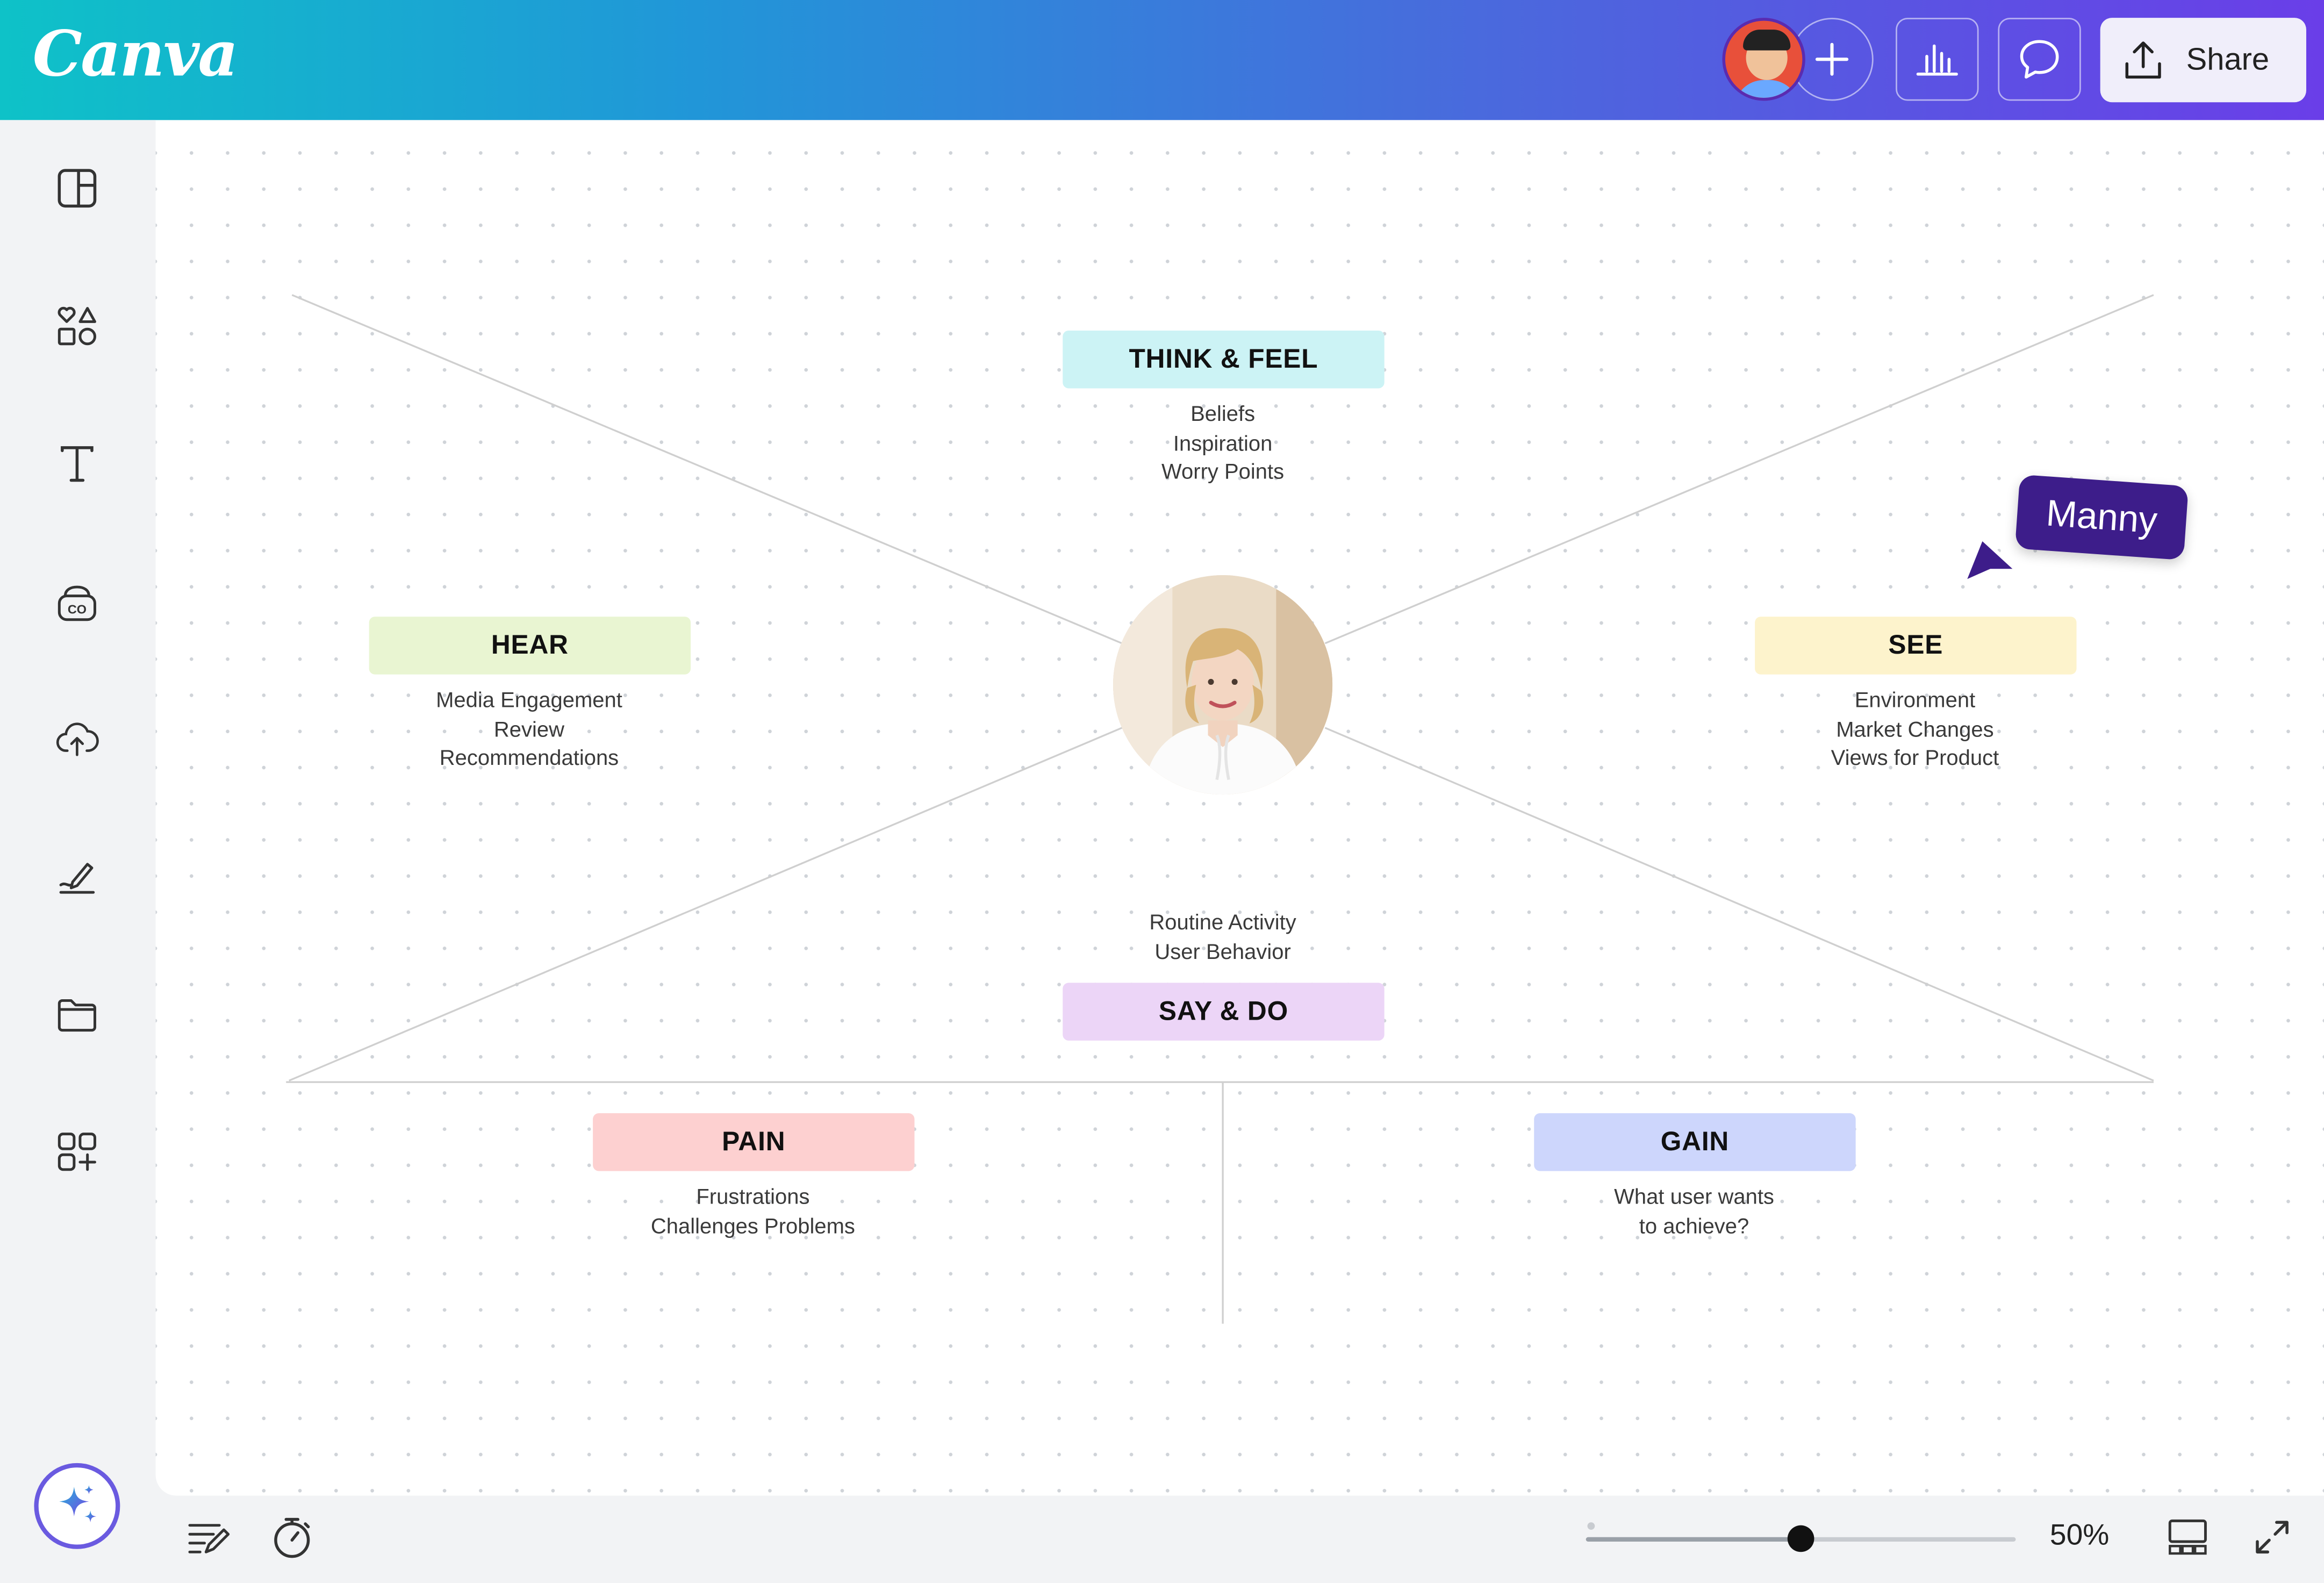  I want to click on notes-icon, so click(209, 1538).